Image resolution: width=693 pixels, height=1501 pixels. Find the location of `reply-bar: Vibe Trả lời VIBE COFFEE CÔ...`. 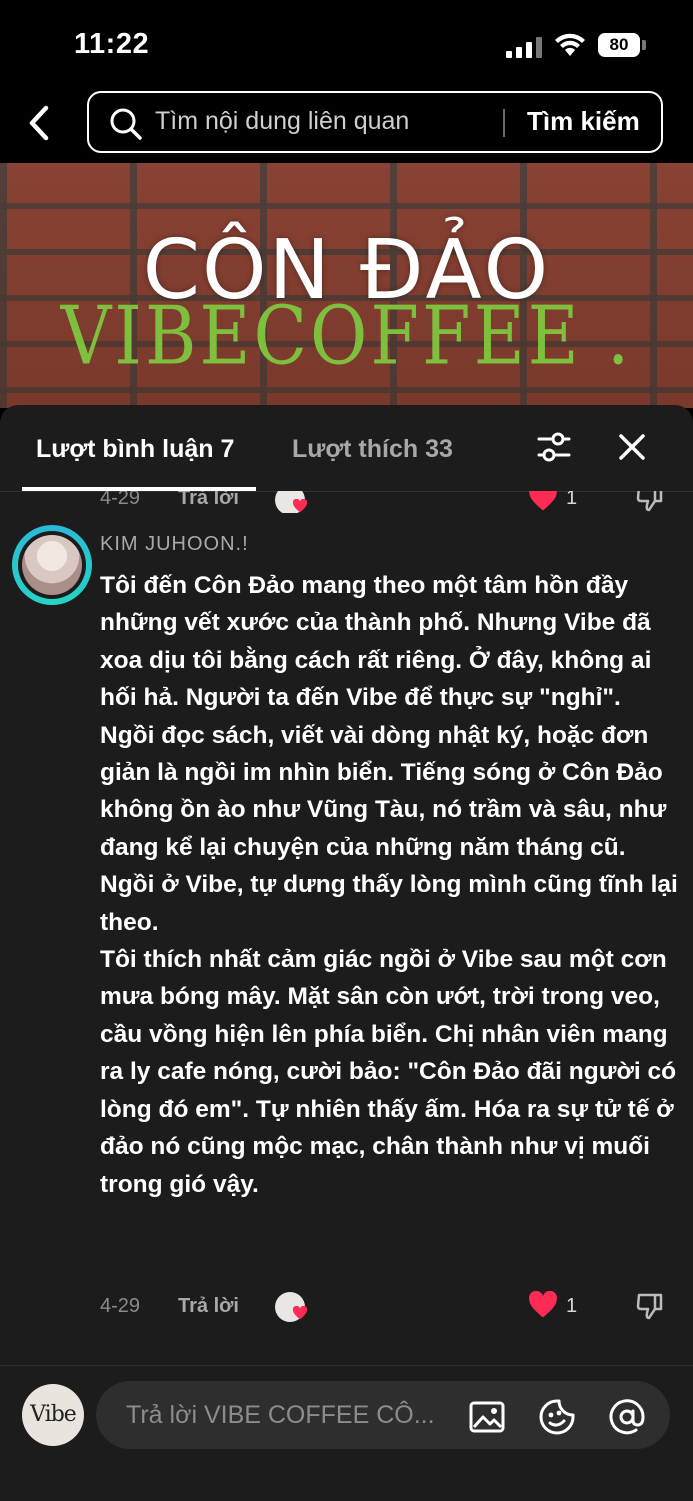

reply-bar: Vibe Trả lời VIBE COFFEE CÔ... is located at coordinates (346, 1433).